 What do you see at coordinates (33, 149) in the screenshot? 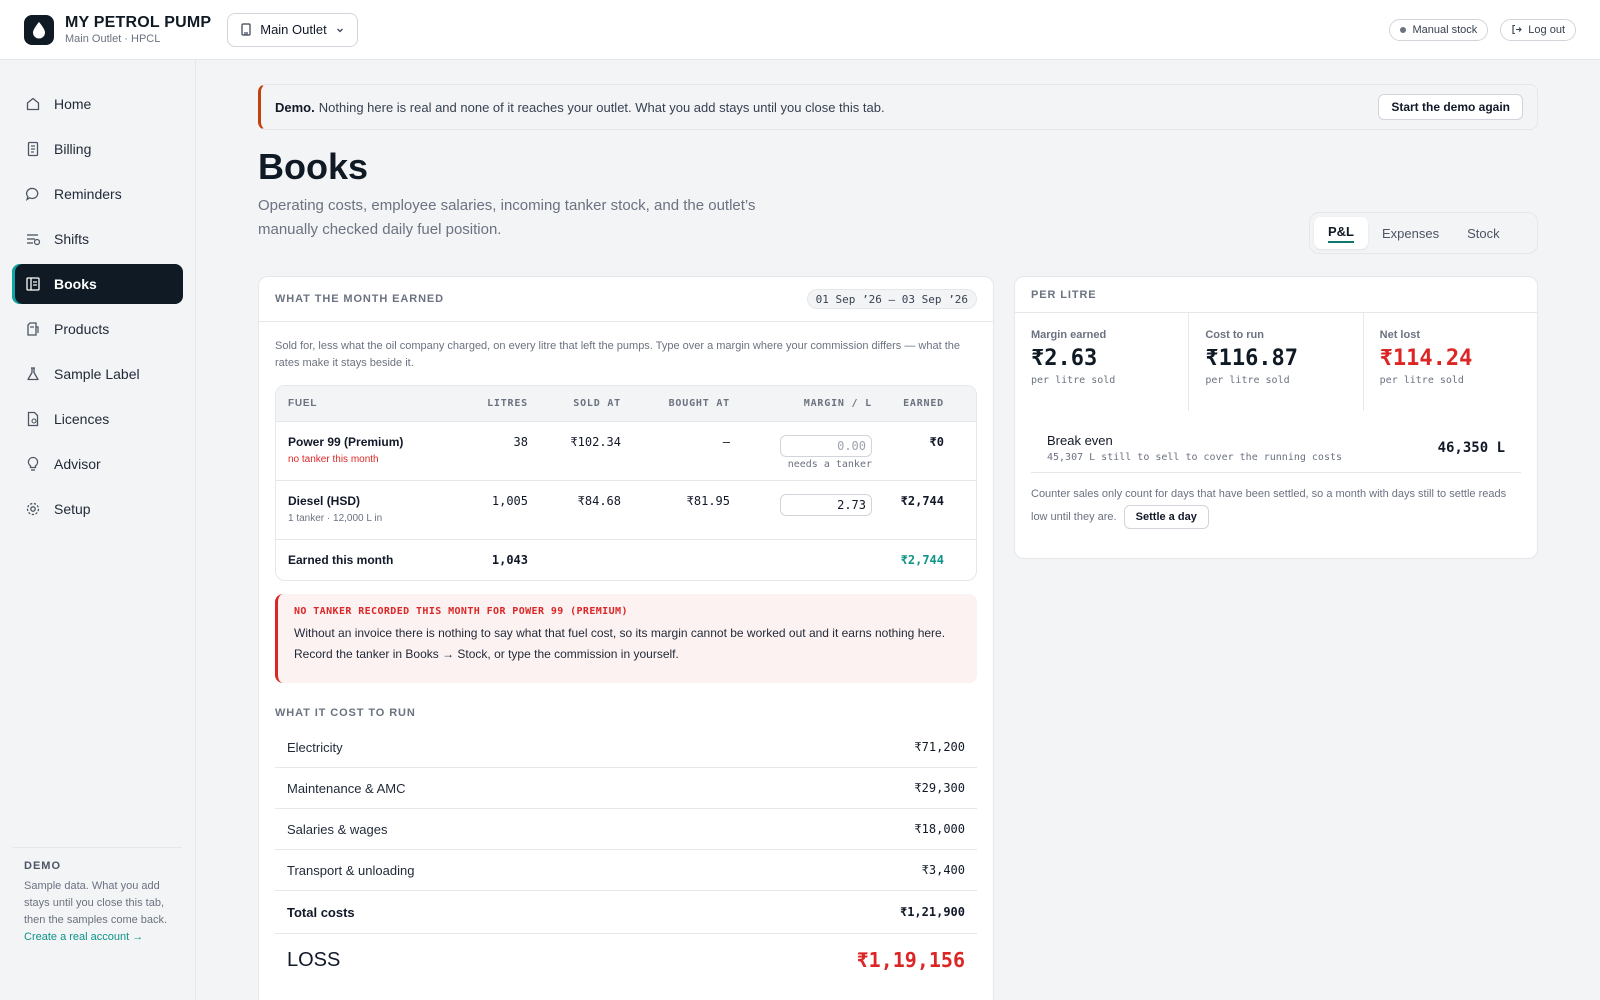
I see `receipt-icon` at bounding box center [33, 149].